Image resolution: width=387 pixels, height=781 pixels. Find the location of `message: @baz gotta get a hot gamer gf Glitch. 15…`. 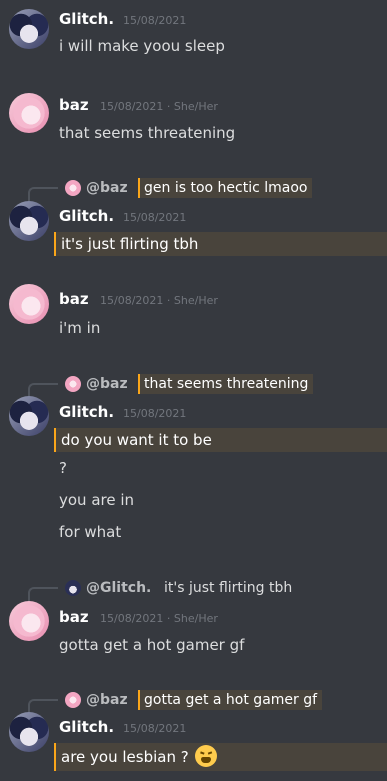

message: @baz gotta get a hot gamer gf Glitch. 15… is located at coordinates (193, 730).